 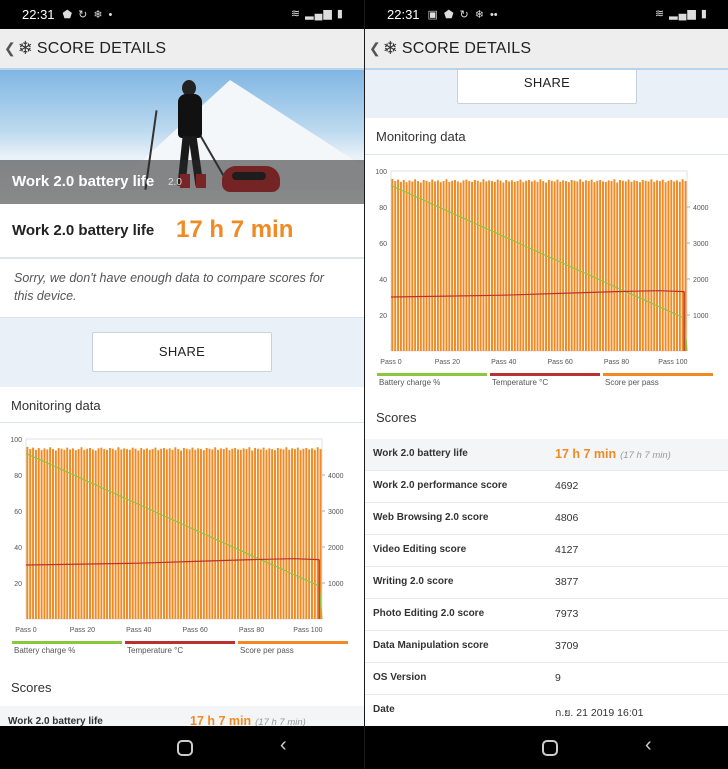 What do you see at coordinates (701, 280) in the screenshot?
I see `y-right-tick-label: 2000` at bounding box center [701, 280].